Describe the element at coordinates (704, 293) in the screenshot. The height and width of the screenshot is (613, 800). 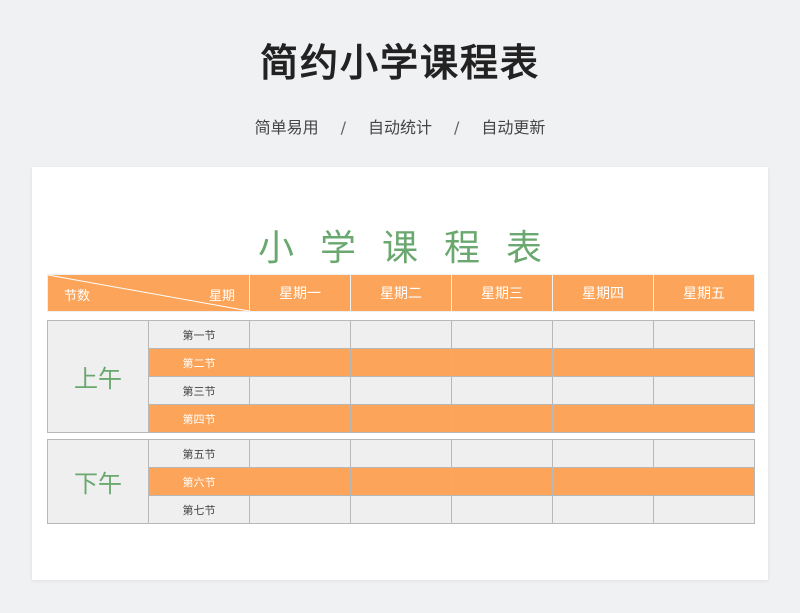
I see `day-header-fri: 星期五` at that location.